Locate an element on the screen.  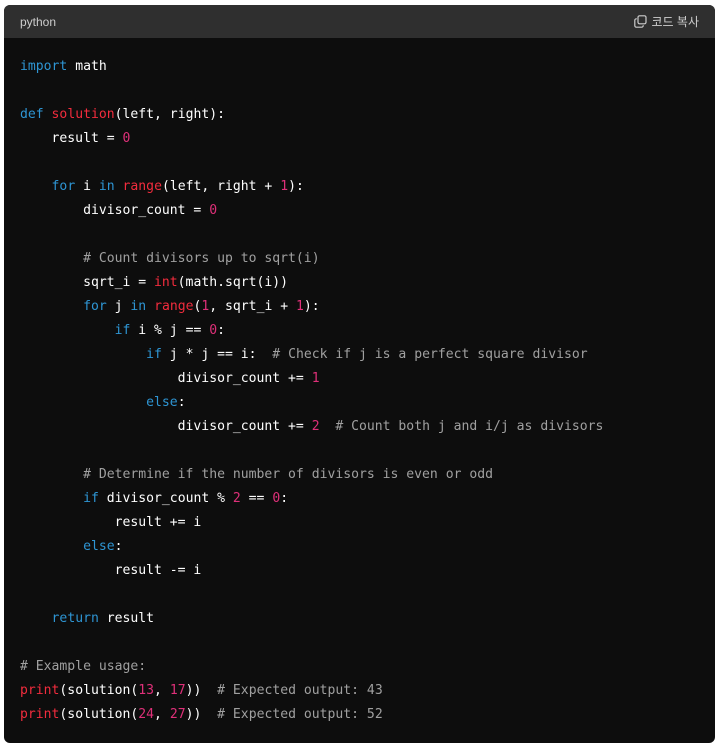
code-line: result += i is located at coordinates (359, 523).